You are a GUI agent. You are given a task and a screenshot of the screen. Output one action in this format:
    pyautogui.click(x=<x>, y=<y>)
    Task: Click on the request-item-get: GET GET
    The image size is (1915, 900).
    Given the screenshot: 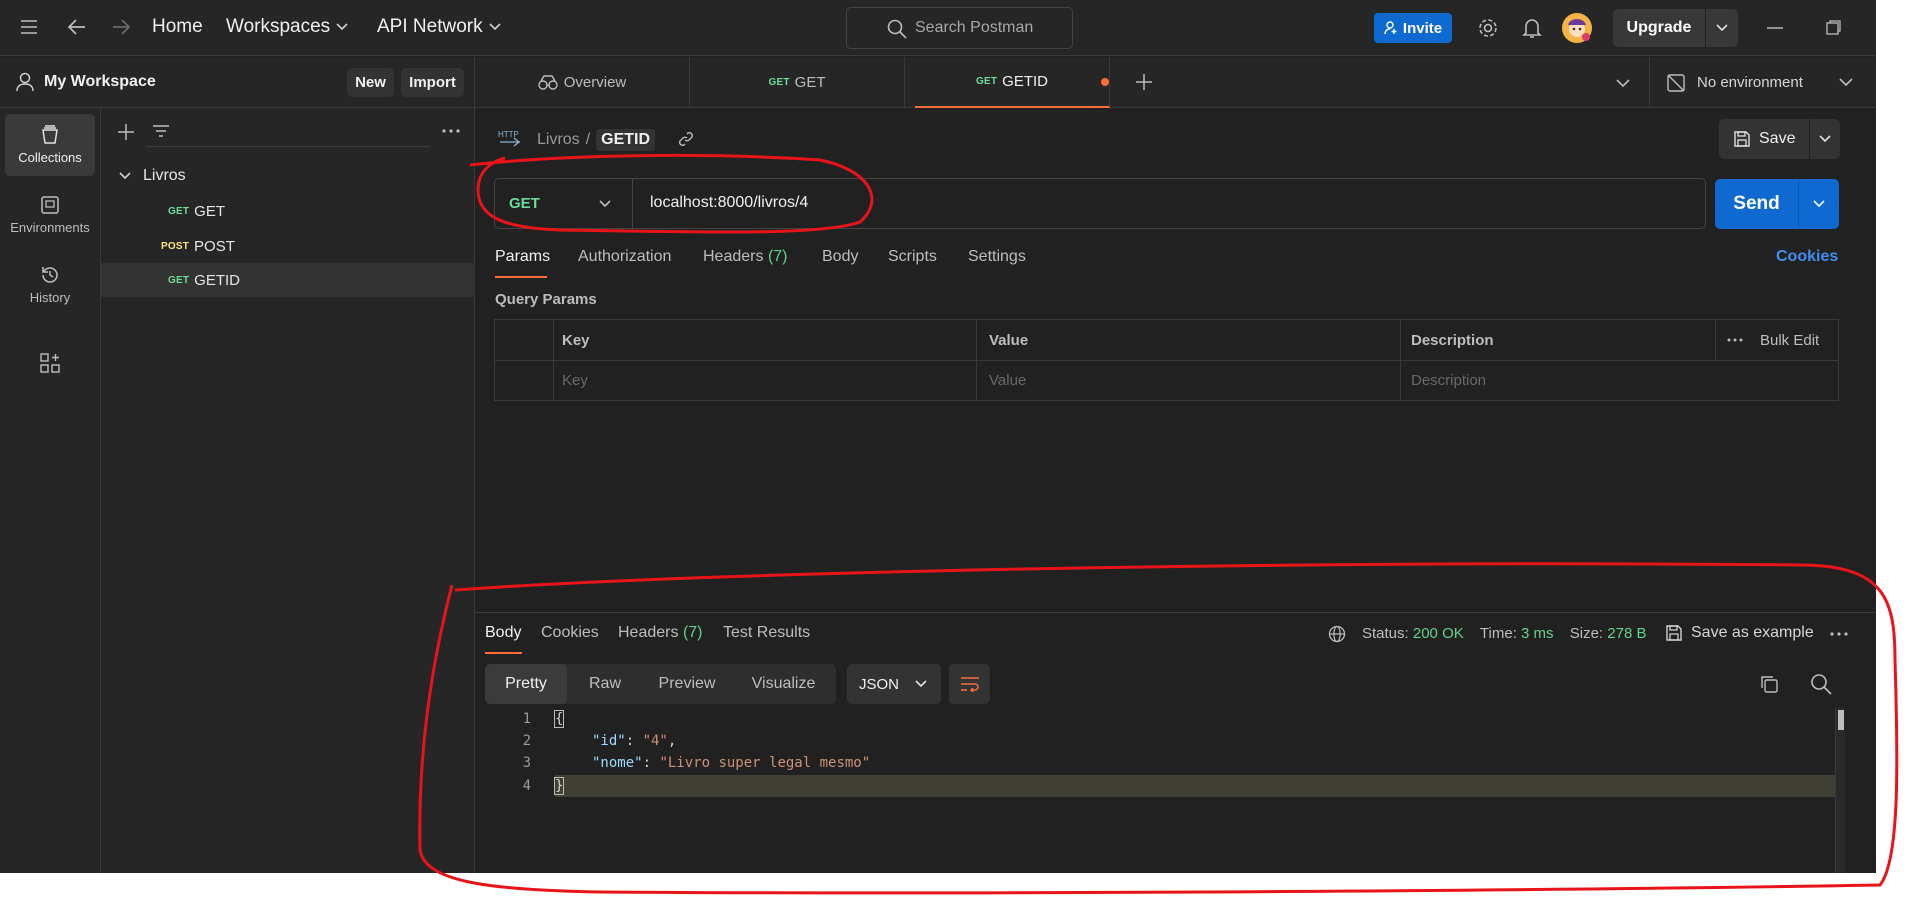 What is the action you would take?
    pyautogui.click(x=288, y=211)
    